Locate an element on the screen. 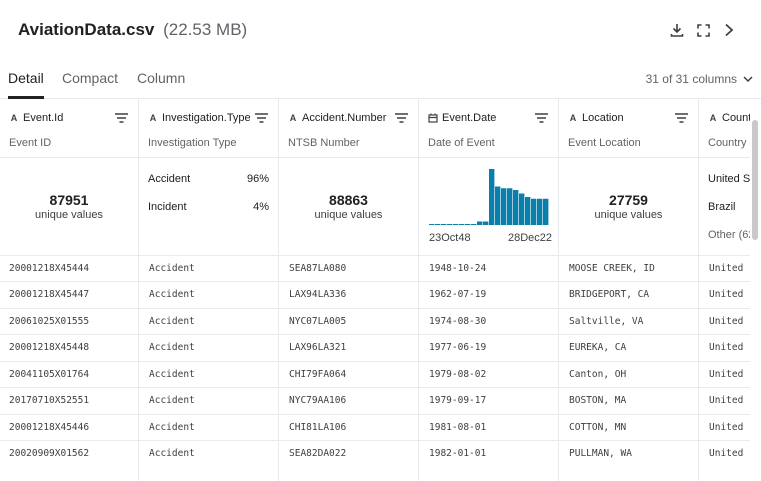  table-cell: 20020909X01562 is located at coordinates (49, 453).